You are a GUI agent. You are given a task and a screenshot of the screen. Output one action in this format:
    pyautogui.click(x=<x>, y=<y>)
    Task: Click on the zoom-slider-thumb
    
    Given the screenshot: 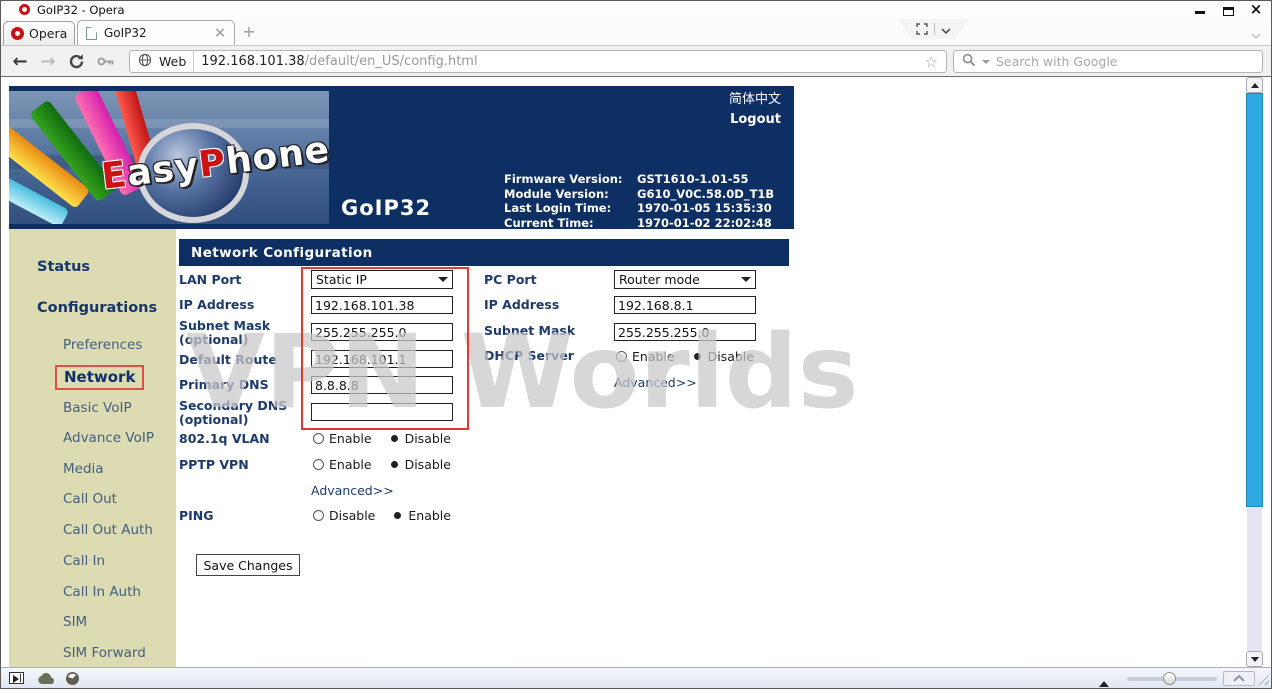 What is the action you would take?
    pyautogui.click(x=1169, y=678)
    